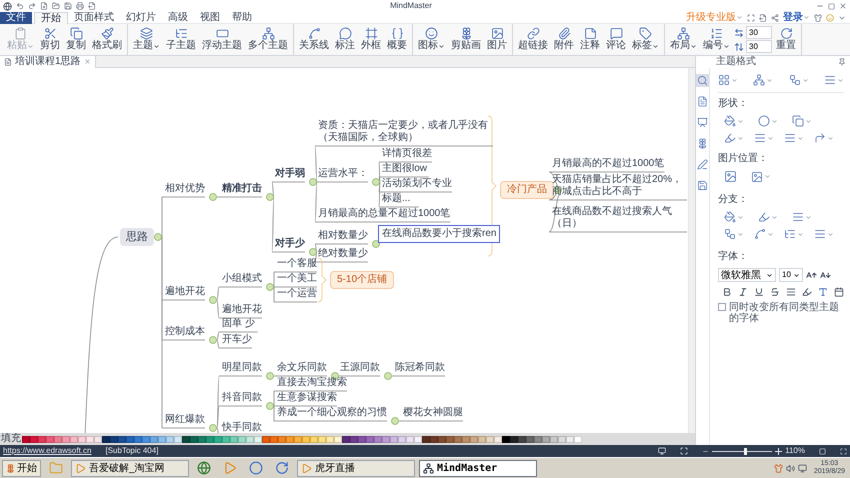 This screenshot has width=850, height=478. What do you see at coordinates (716, 39) in the screenshot?
I see `ribbon-button: 编号` at bounding box center [716, 39].